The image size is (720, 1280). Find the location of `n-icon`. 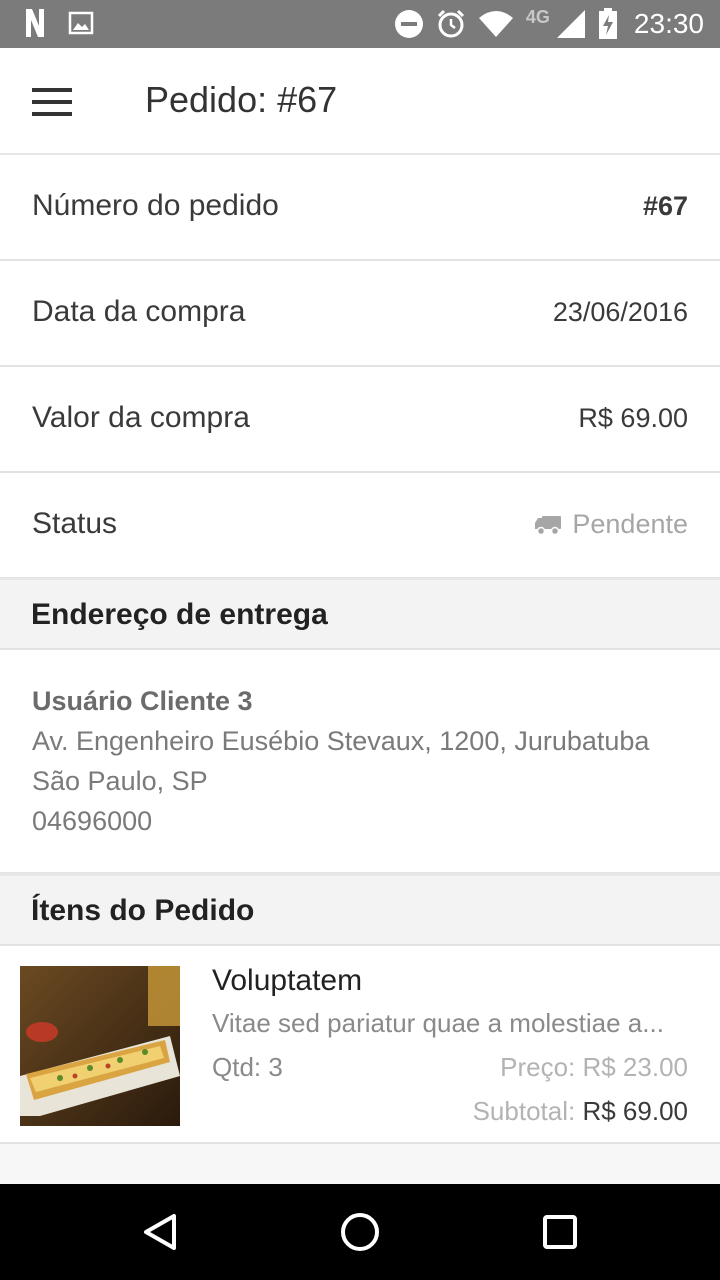

n-icon is located at coordinates (35, 23).